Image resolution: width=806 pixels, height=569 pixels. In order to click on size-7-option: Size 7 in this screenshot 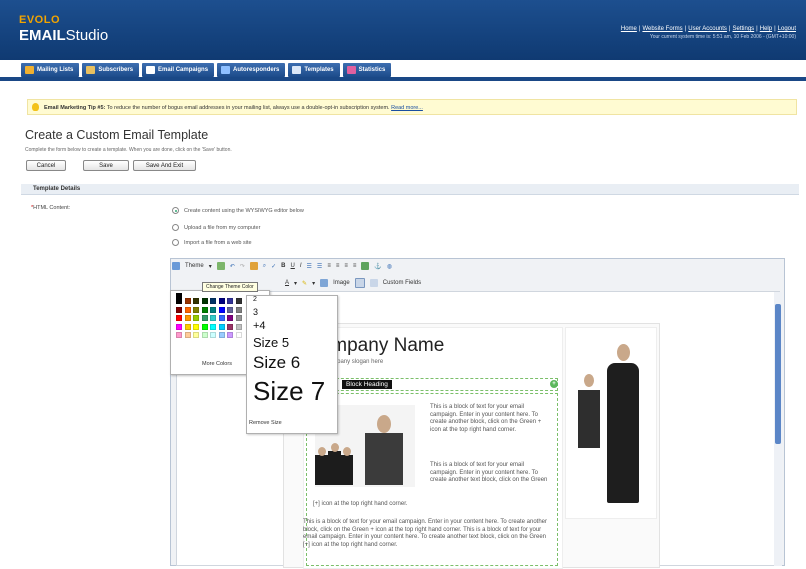, I will do `click(289, 391)`.